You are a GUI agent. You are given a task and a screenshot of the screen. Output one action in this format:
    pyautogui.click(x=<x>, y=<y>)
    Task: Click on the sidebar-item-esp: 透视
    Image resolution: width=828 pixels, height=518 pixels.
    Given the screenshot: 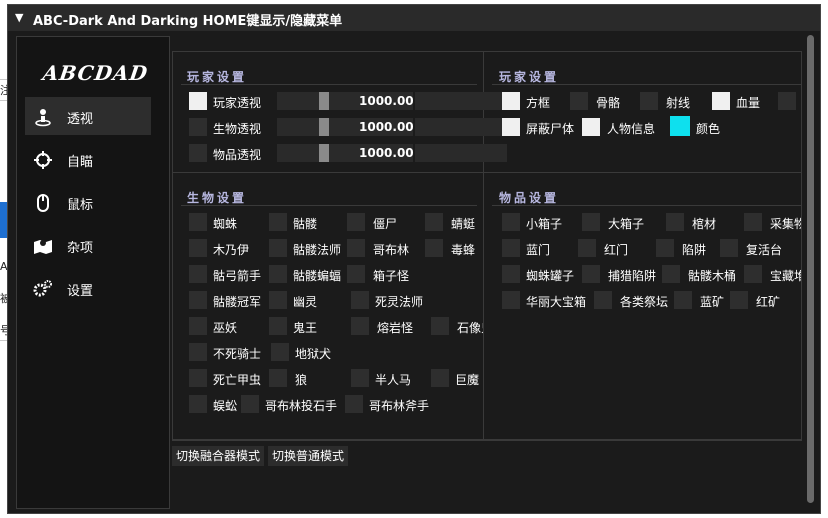 What is the action you would take?
    pyautogui.click(x=88, y=116)
    